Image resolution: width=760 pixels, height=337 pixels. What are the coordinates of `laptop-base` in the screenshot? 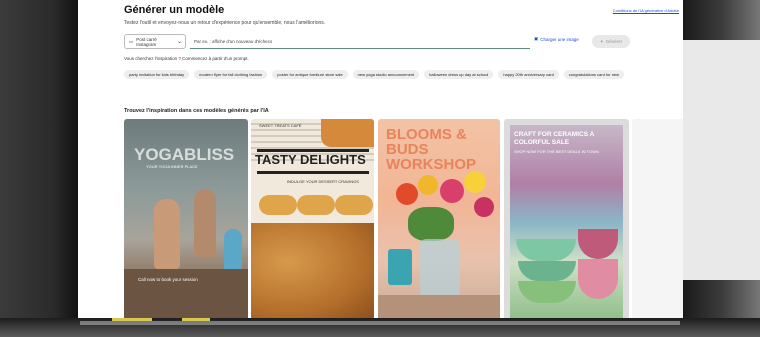 It's located at (380, 327).